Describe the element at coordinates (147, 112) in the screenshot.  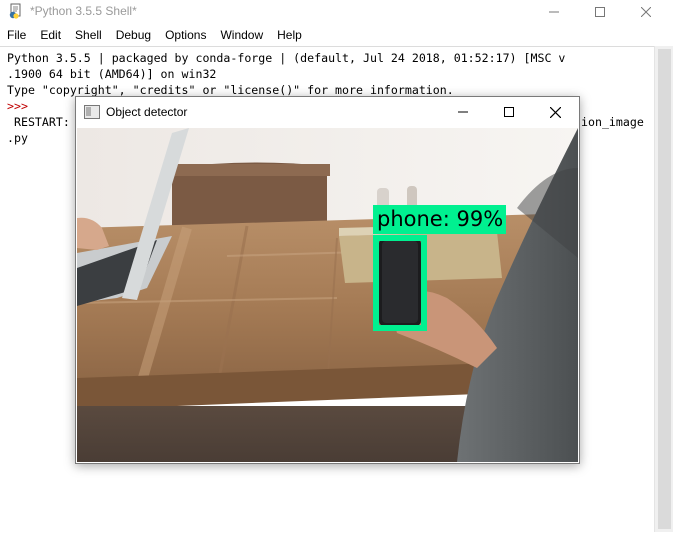
I see `detector-window-title: Object detector` at that location.